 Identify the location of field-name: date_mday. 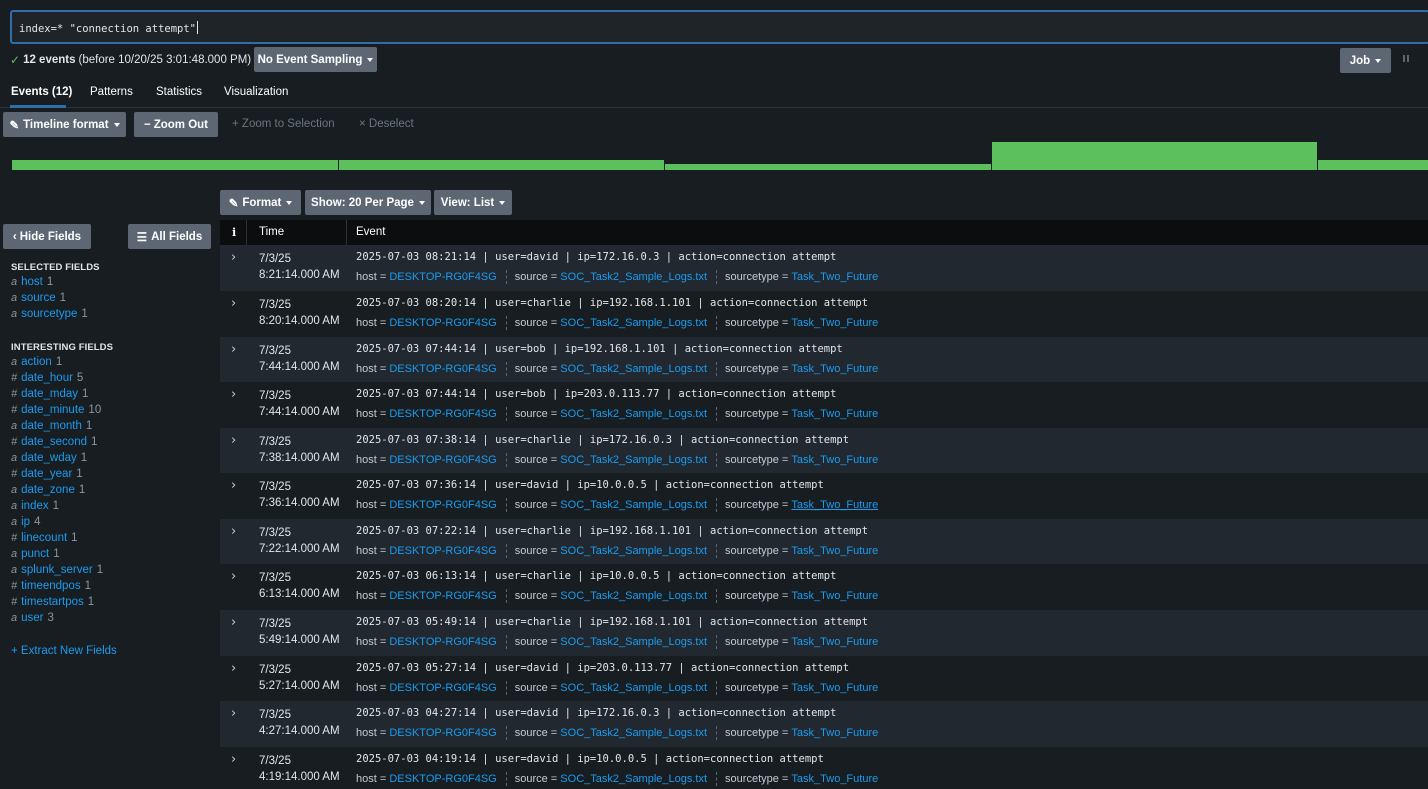
(49, 394).